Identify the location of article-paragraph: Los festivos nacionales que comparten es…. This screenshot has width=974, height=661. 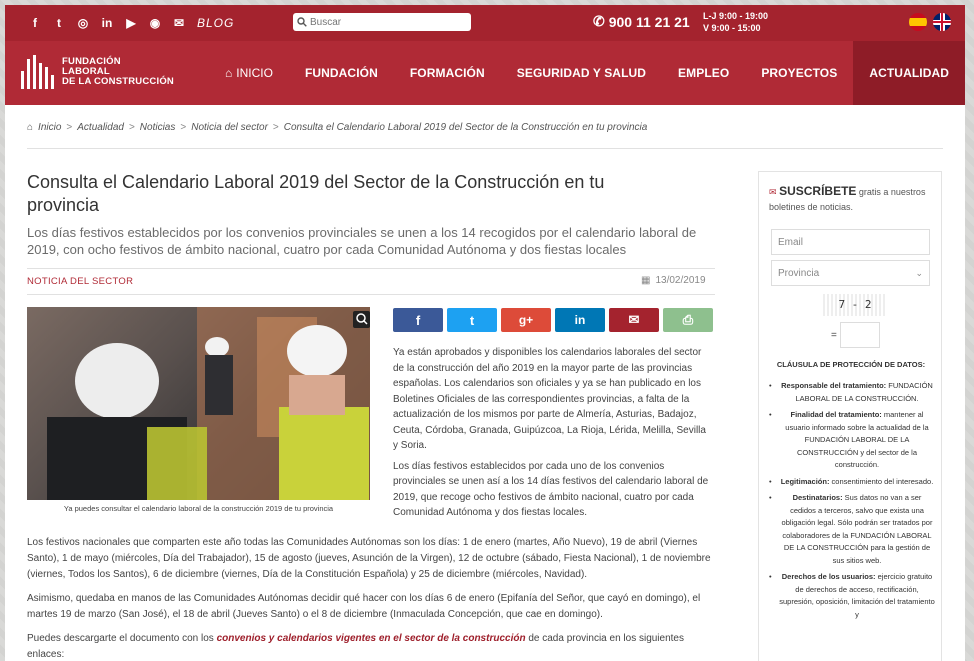
(369, 558).